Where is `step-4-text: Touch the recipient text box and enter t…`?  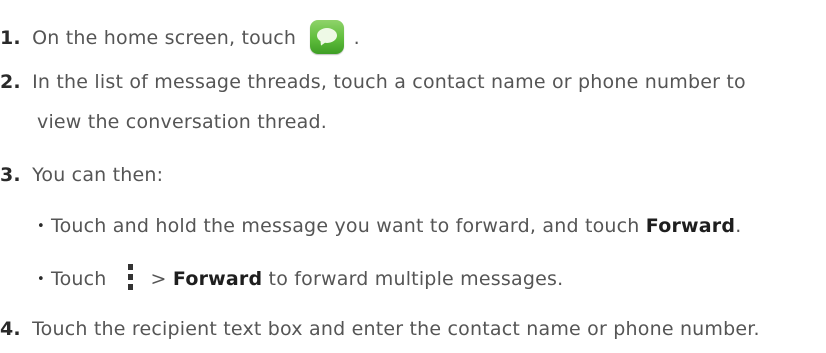 step-4-text: Touch the recipient text box and enter t… is located at coordinates (396, 329).